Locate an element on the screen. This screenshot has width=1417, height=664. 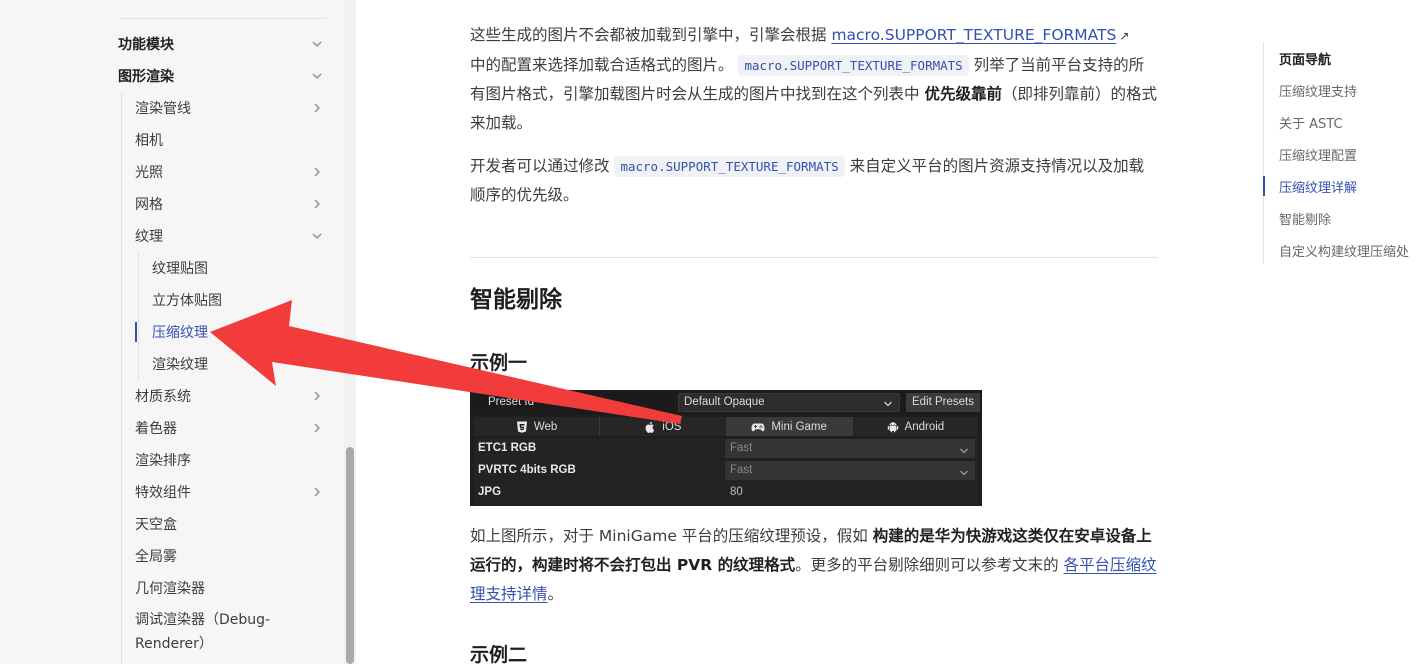
toc-item: 智能剔除 is located at coordinates (1305, 218).